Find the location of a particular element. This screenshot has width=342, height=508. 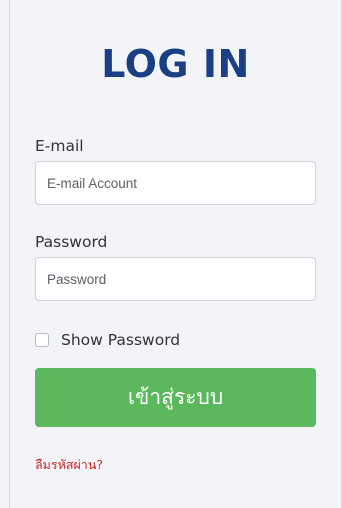

email-field is located at coordinates (175, 183).